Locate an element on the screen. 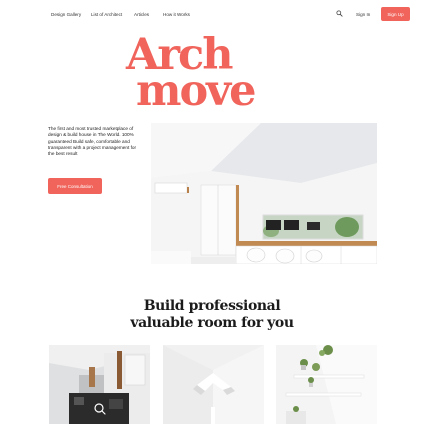 This screenshot has width=424, height=424. gallery-card-kitchen is located at coordinates (99, 384).